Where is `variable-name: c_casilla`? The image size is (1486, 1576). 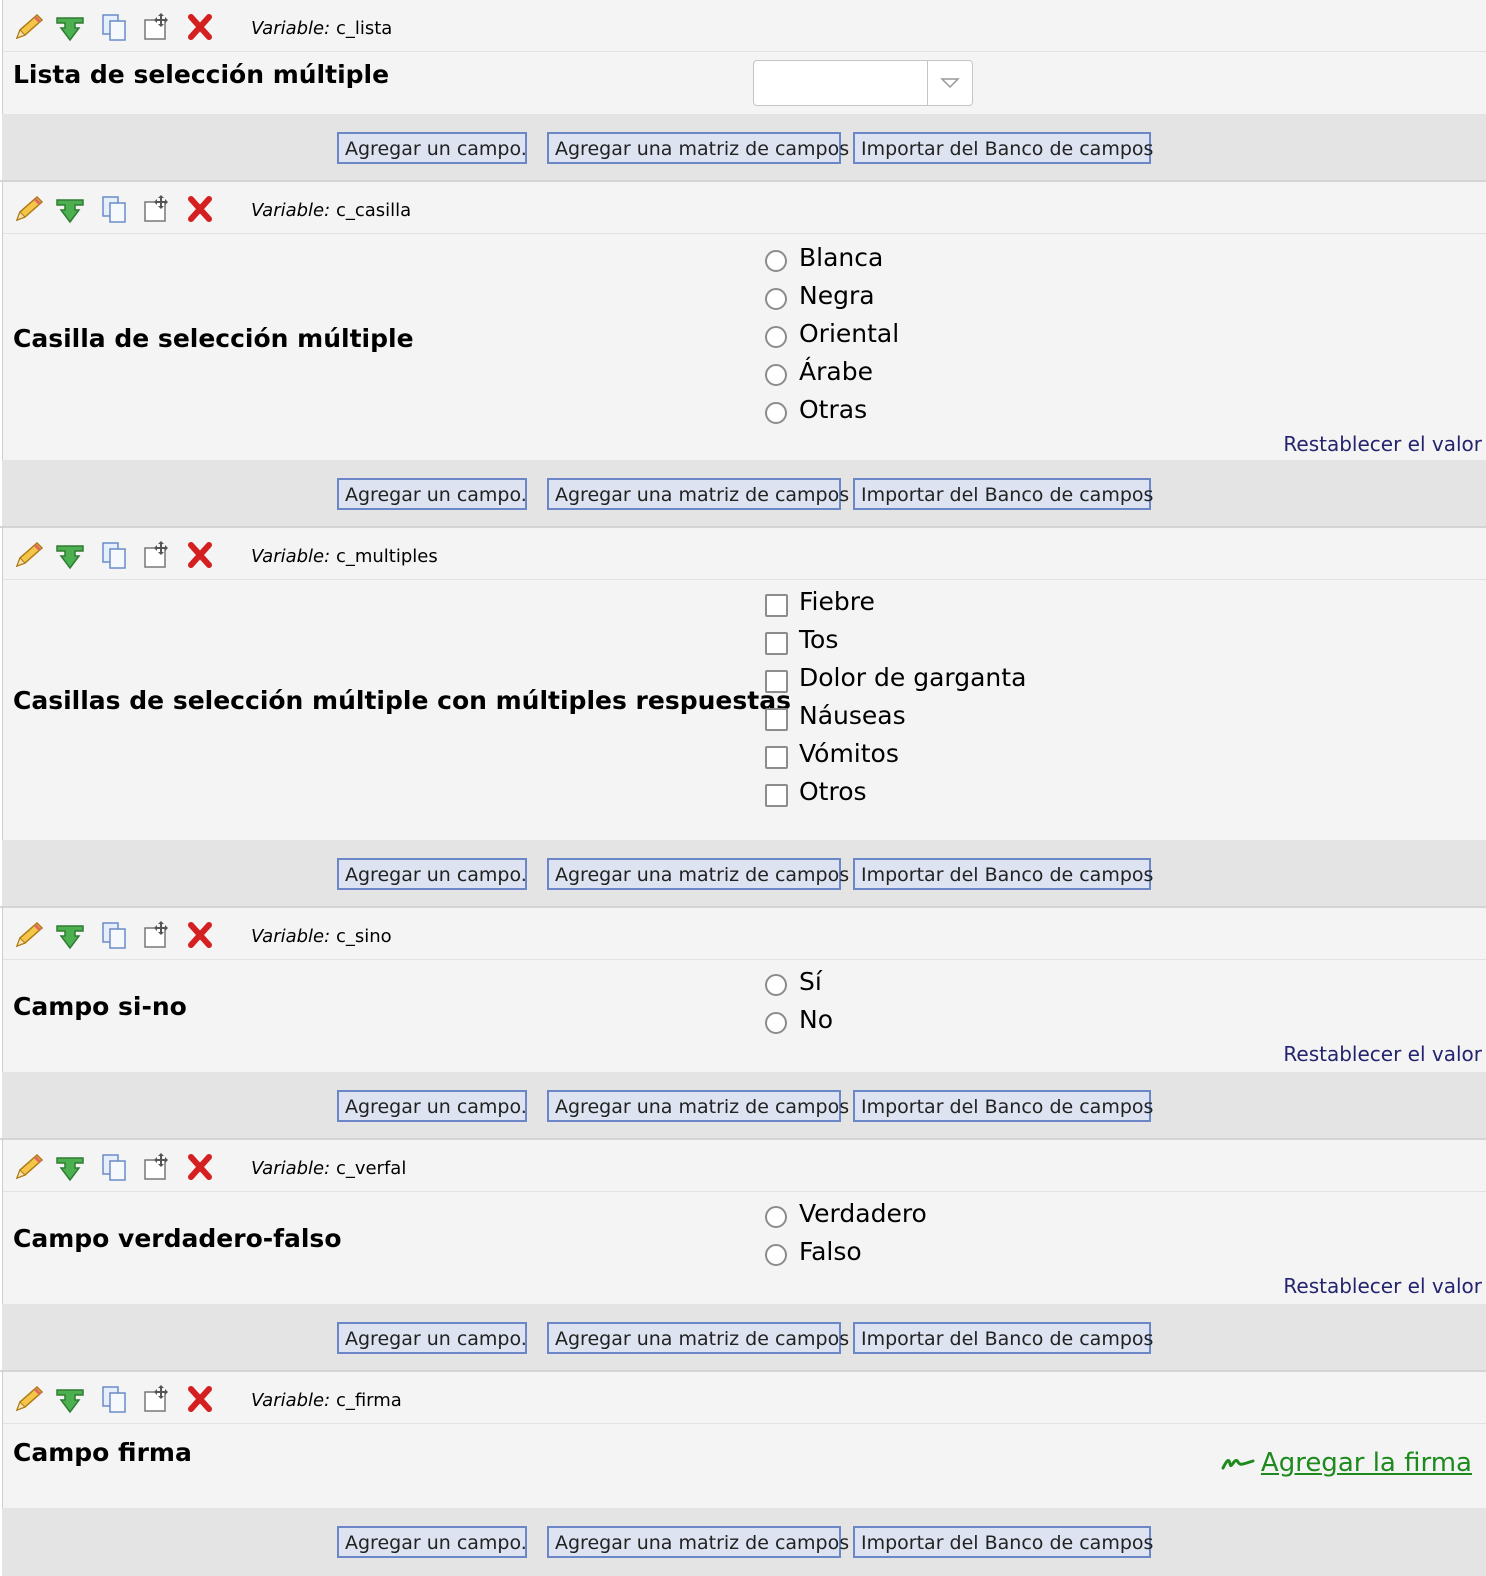
variable-name: c_casilla is located at coordinates (373, 210).